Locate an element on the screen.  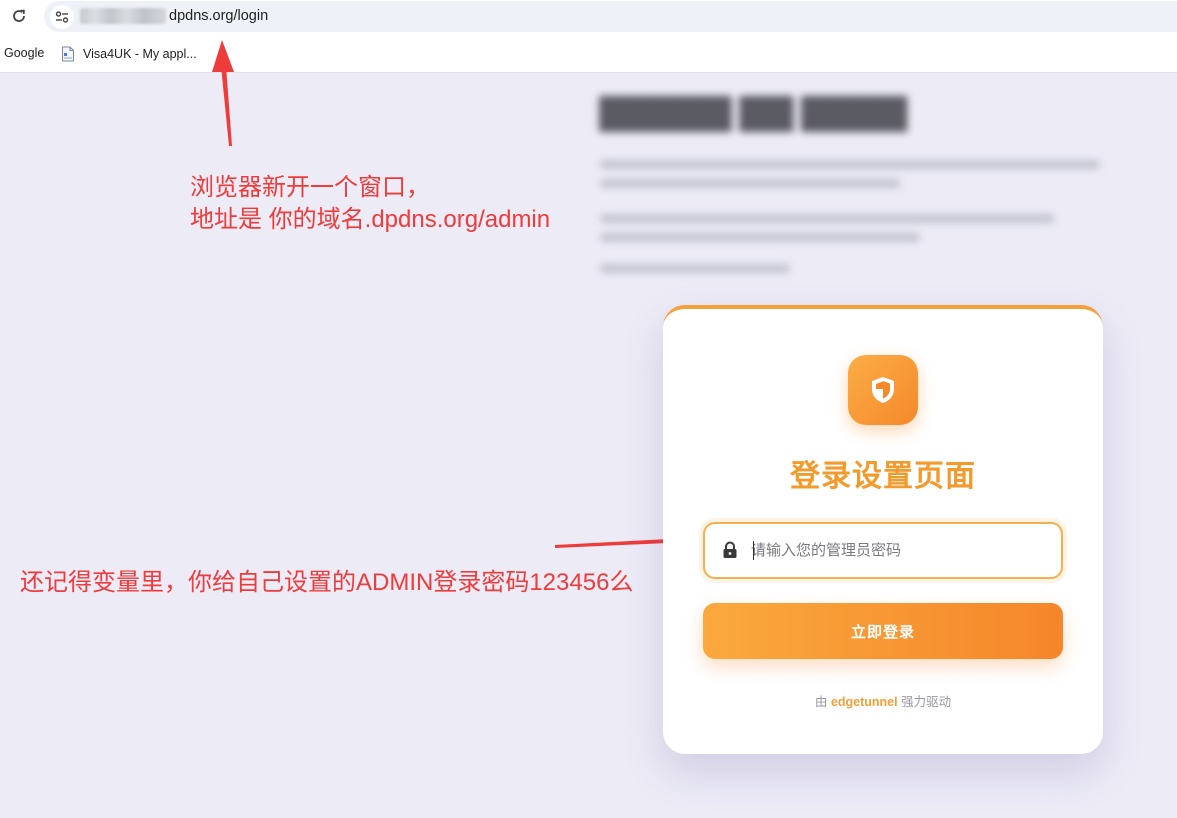
redacted-domain is located at coordinates (123, 16).